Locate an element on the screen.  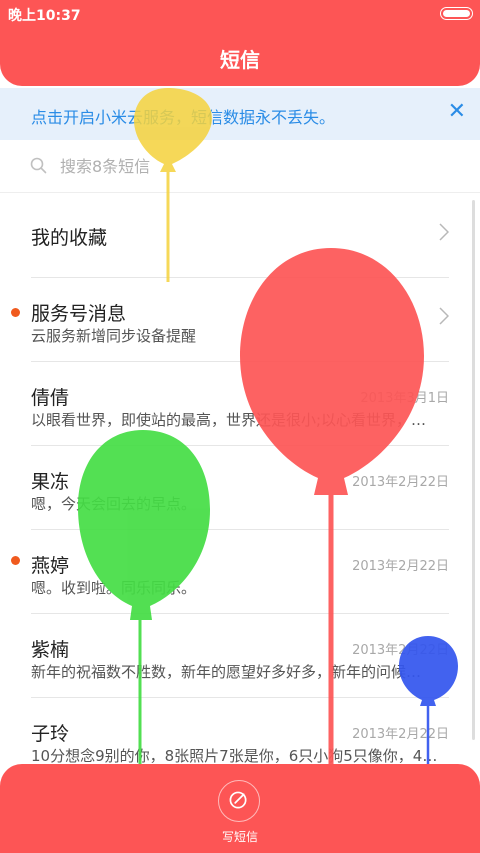
item-date: 2013年3月1日 is located at coordinates (404, 398).